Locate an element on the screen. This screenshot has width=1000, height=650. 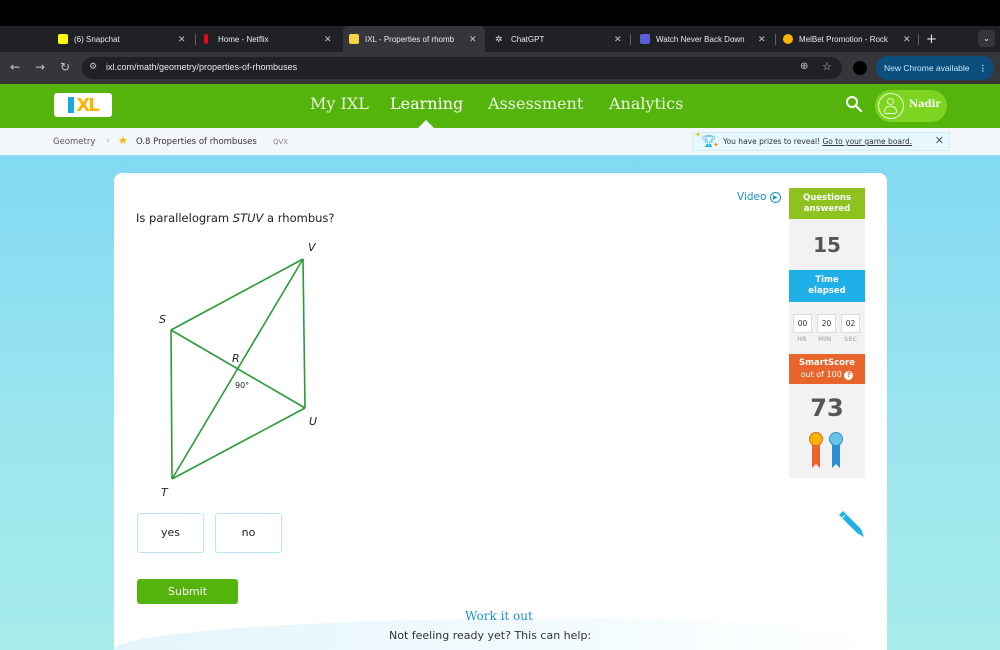
smartscore-header: SmartScore out of 100 ? is located at coordinates (827, 369).